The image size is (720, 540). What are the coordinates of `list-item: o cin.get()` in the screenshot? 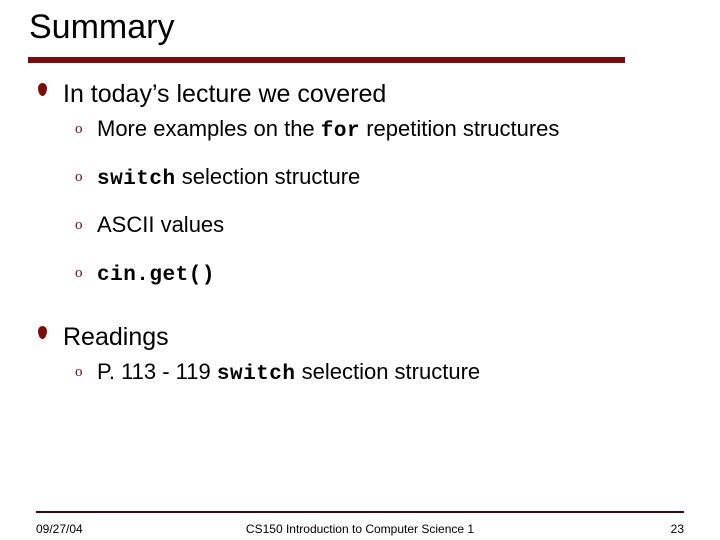 It's located at (360, 280).